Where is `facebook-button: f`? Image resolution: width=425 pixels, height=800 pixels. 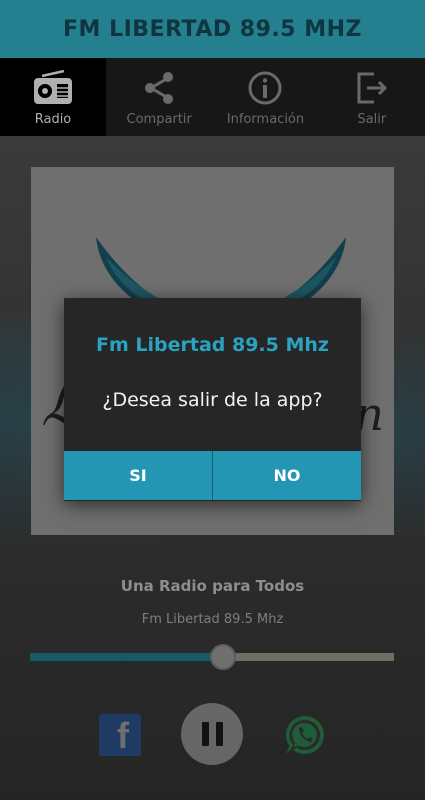
facebook-button: f is located at coordinates (120, 735).